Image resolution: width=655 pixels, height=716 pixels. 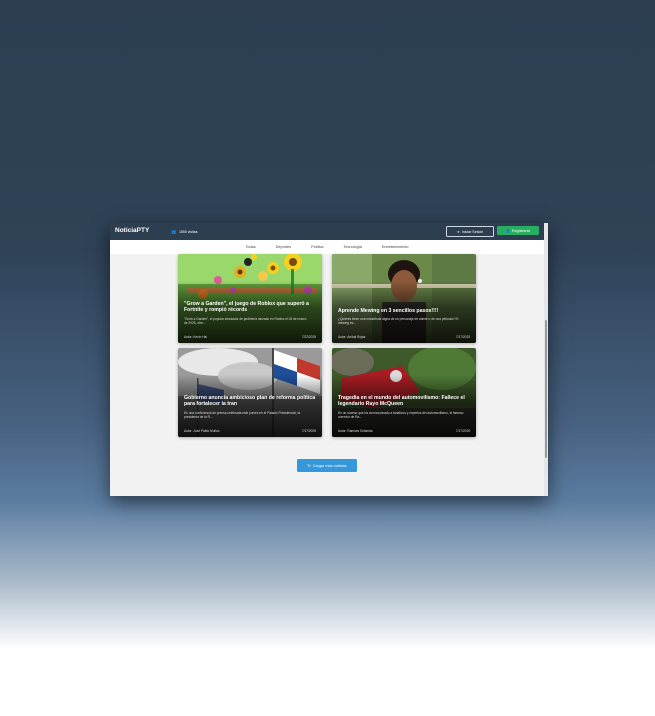 I want to click on login-button: ➔ Iniciar Sesión, so click(x=470, y=231).